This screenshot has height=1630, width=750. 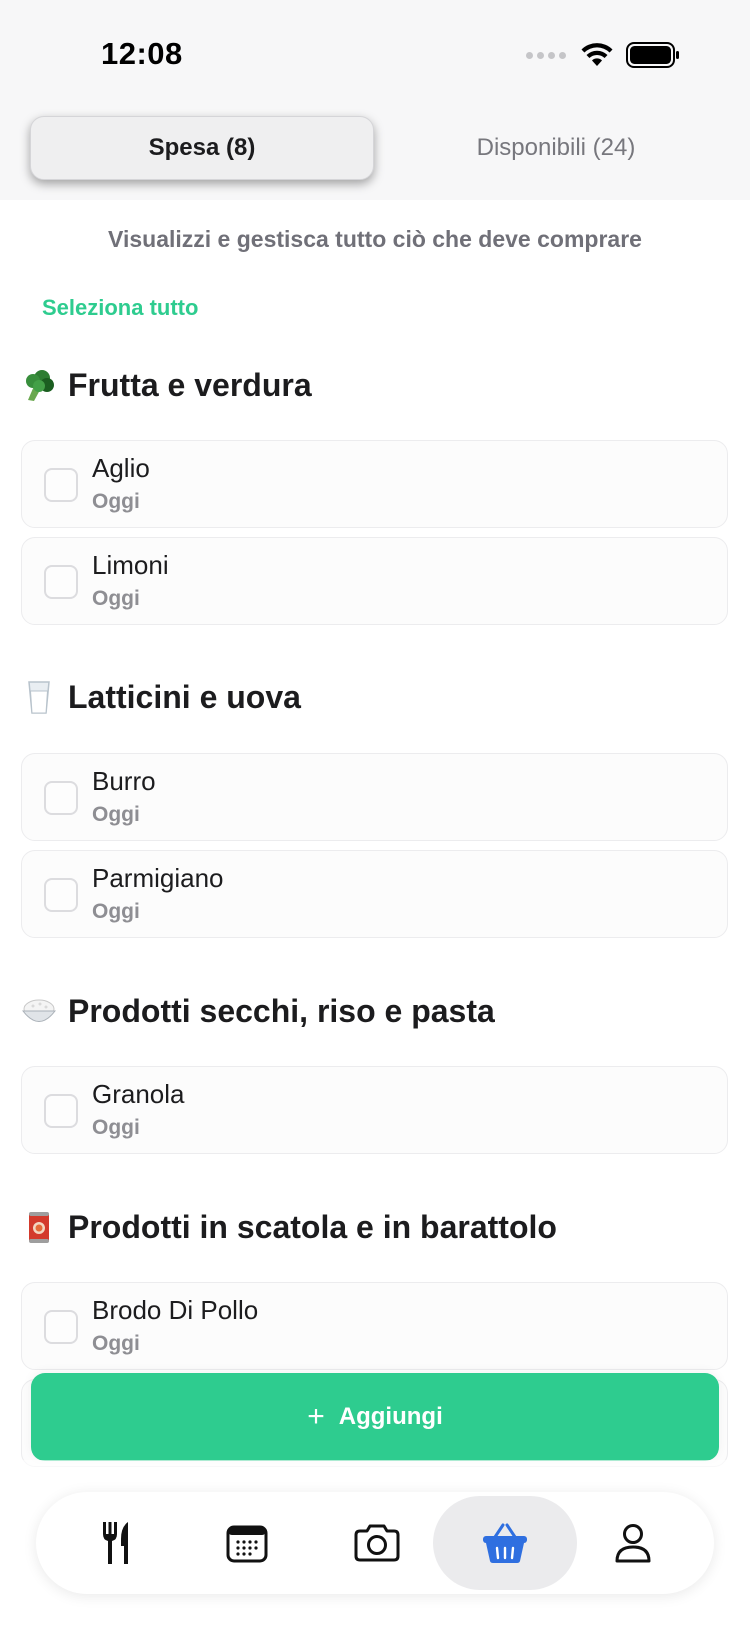 I want to click on add-button-label: Aggiungi, so click(x=390, y=1416).